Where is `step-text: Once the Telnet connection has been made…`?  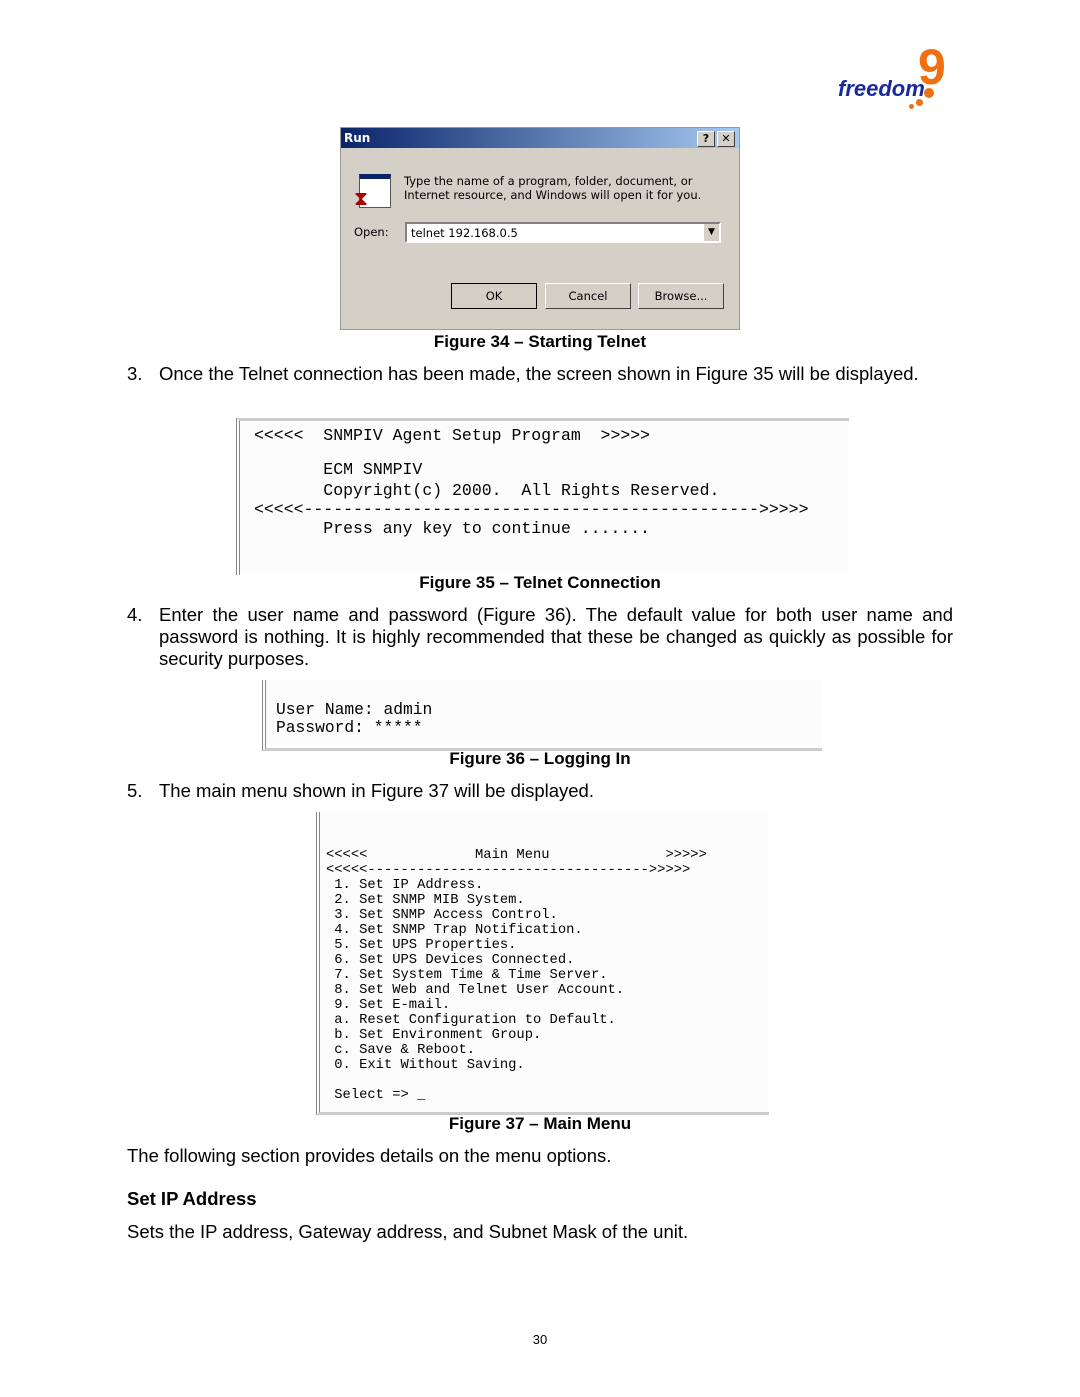 step-text: Once the Telnet connection has been made… is located at coordinates (539, 373).